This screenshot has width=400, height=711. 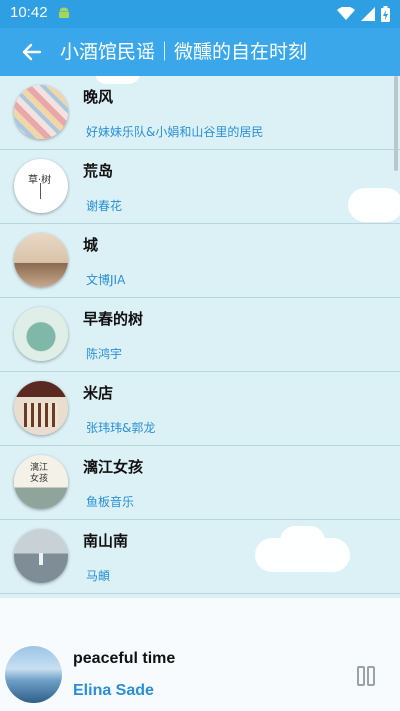 What do you see at coordinates (184, 52) in the screenshot?
I see `page-title: 小酒馆民谣｜微醺的自在时刻` at bounding box center [184, 52].